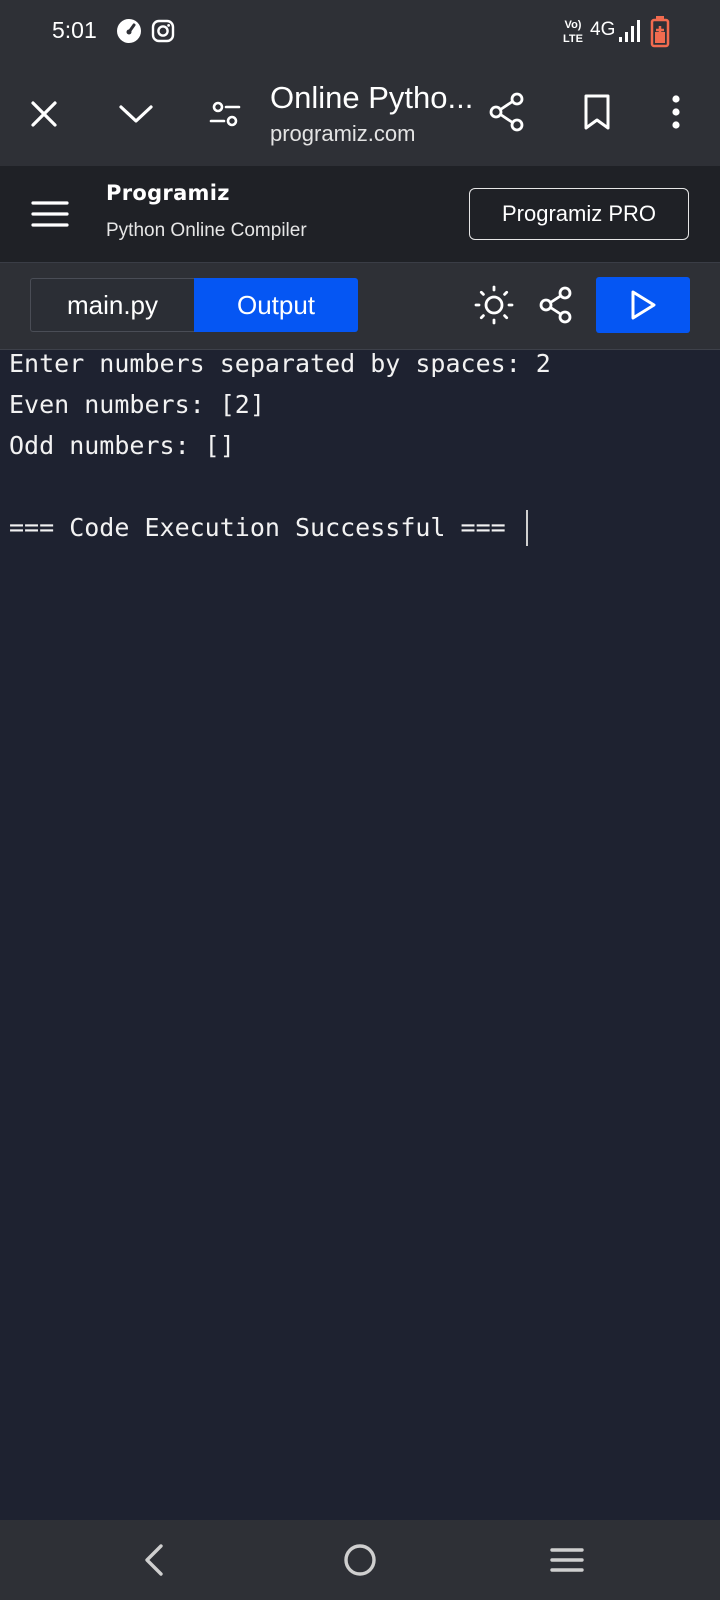  I want to click on browser-toolbar: Online Pytho... programiz.com, so click(360, 115).